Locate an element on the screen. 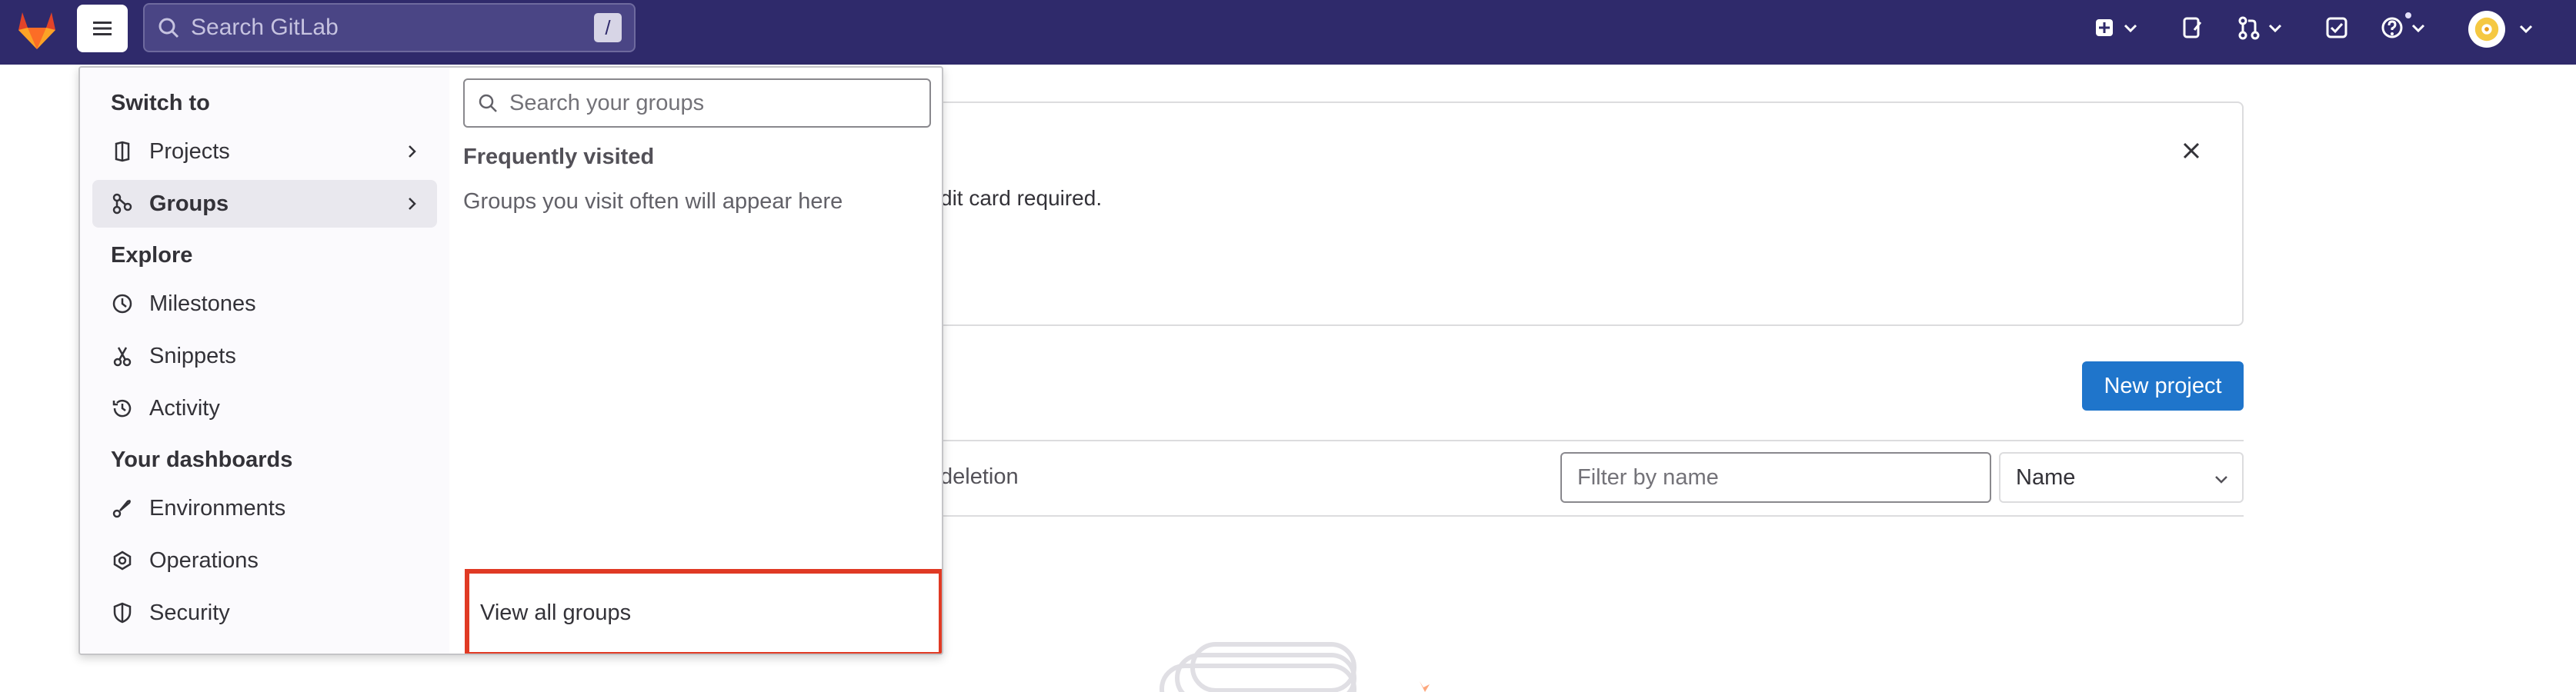 Image resolution: width=2576 pixels, height=692 pixels. avatar-icon is located at coordinates (2486, 29).